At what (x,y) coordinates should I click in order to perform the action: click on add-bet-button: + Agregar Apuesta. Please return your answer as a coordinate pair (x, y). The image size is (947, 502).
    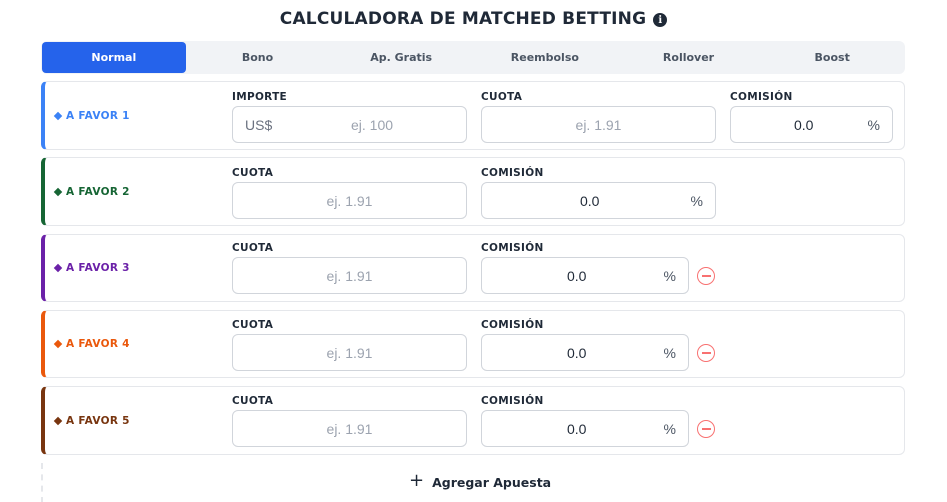
    Looking at the image, I should click on (480, 480).